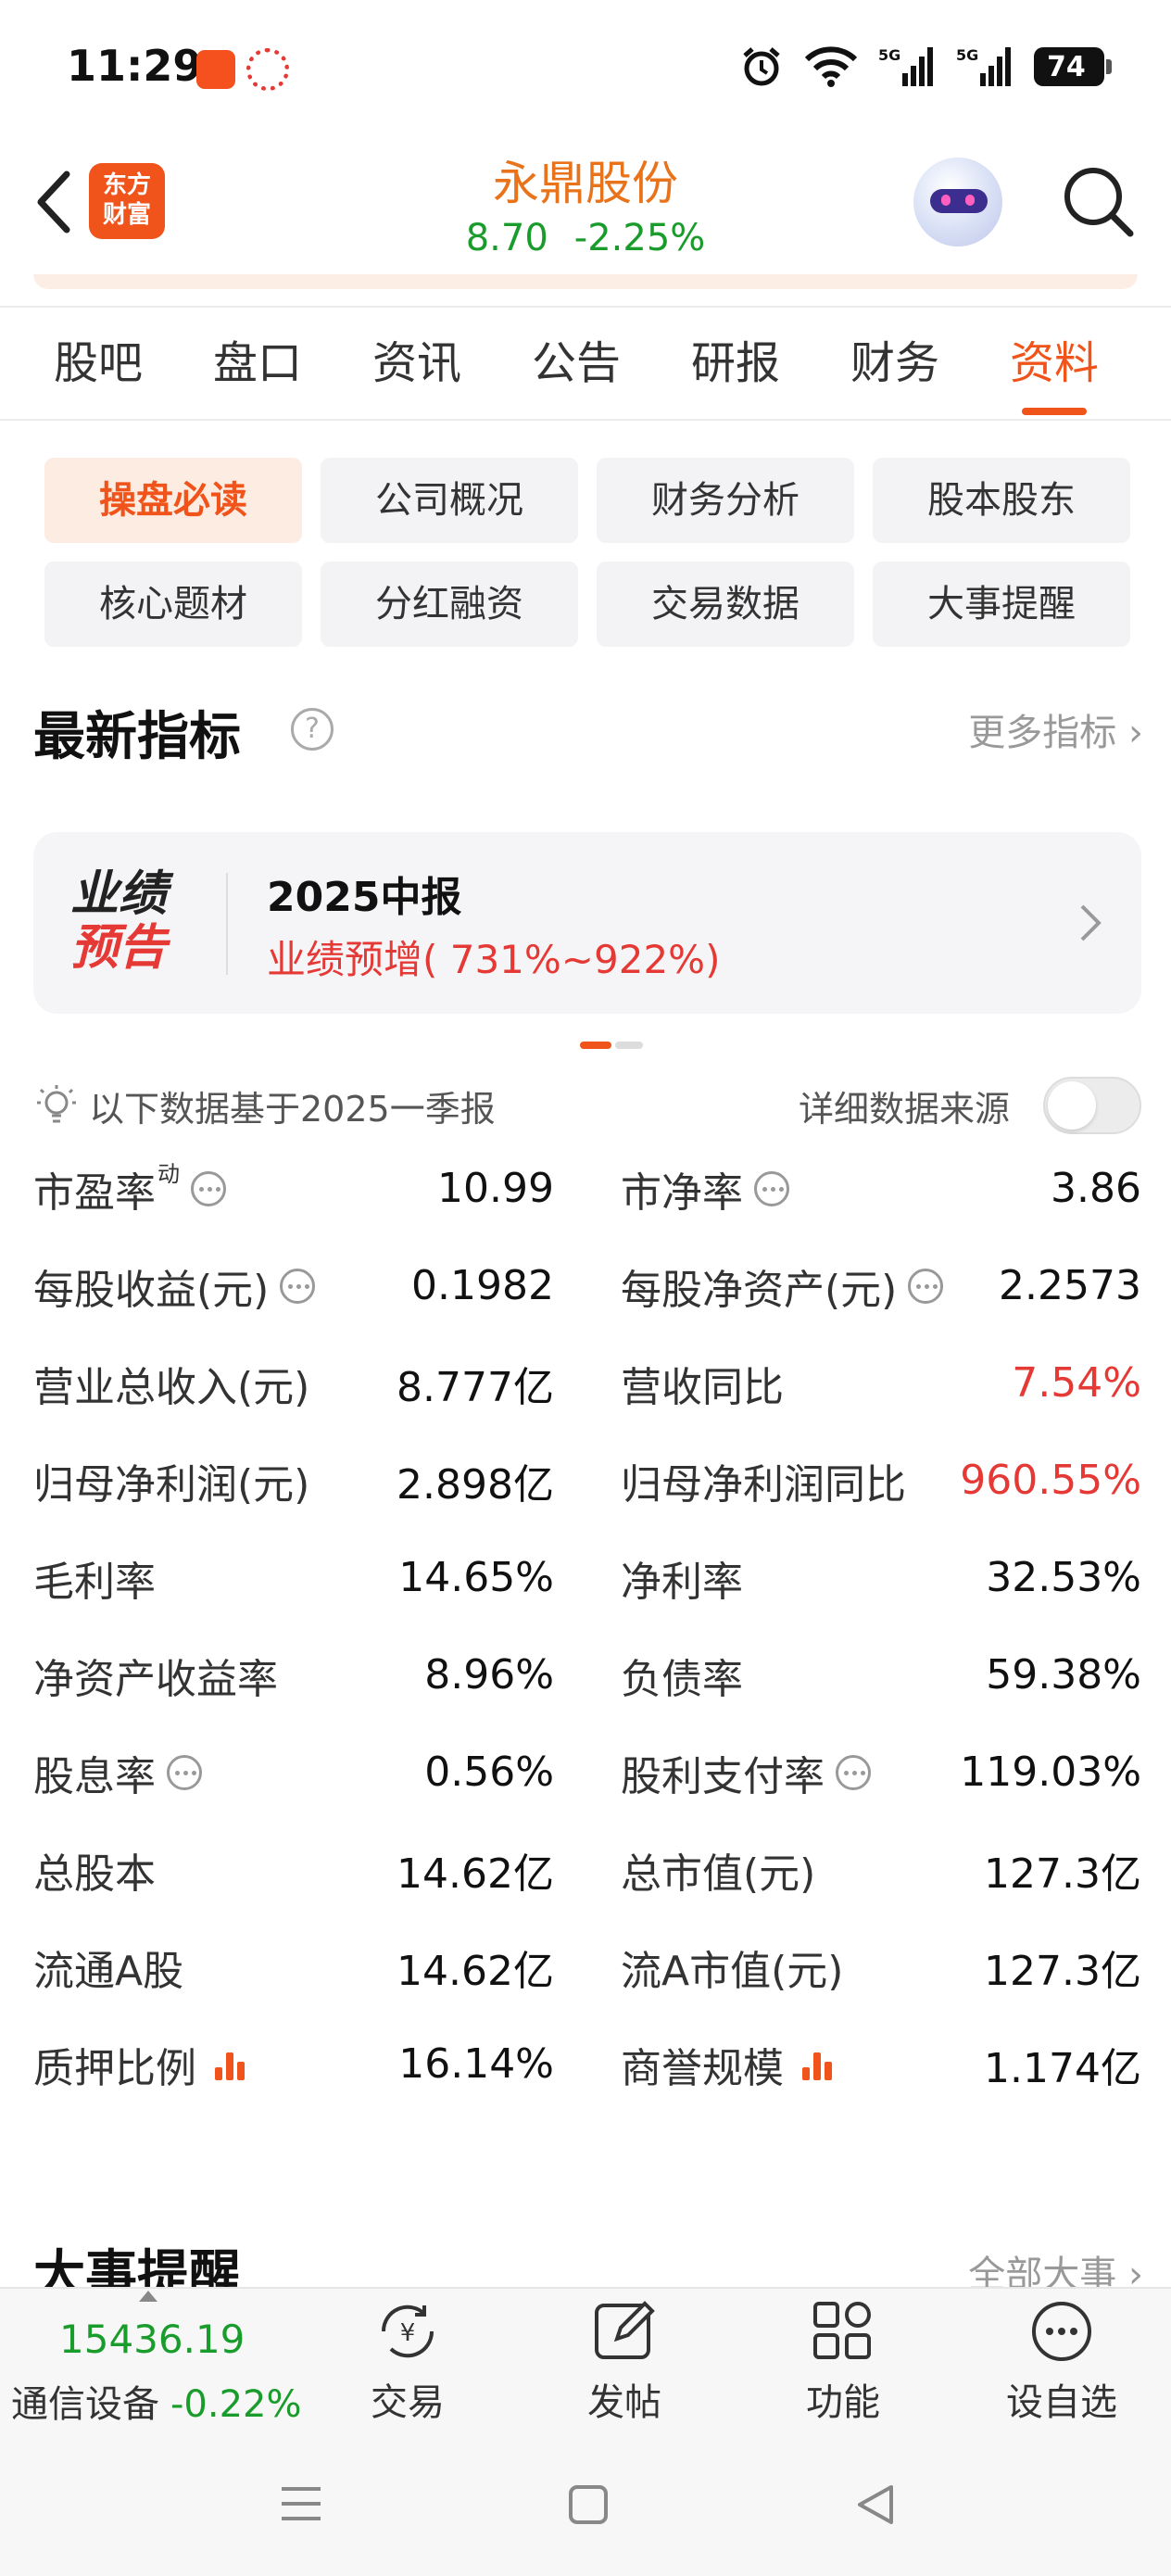 The height and width of the screenshot is (2576, 1171). Describe the element at coordinates (577, 370) in the screenshot. I see `tab-announcements: 公告` at that location.